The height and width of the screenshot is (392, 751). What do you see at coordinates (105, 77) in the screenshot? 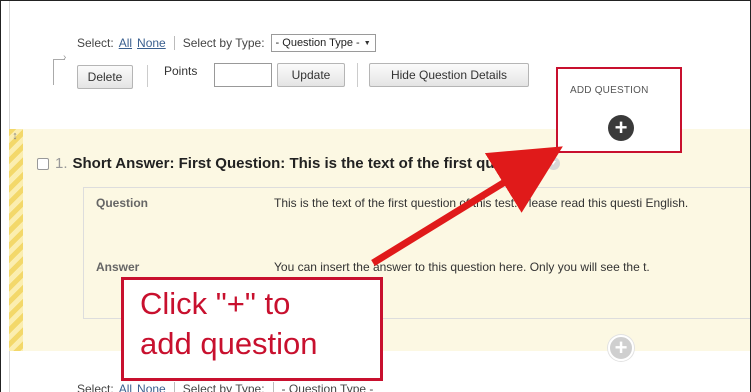
I see `delete-button: Delete` at bounding box center [105, 77].